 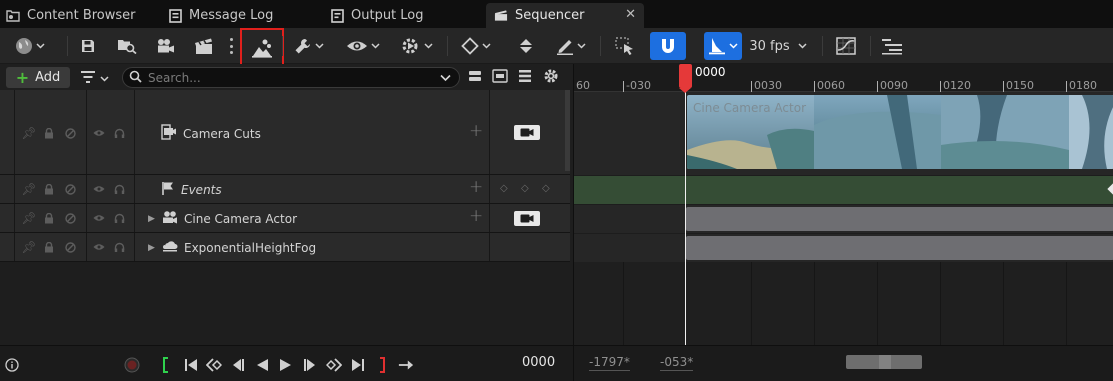 I want to click on previous-key-icon, so click(x=214, y=365).